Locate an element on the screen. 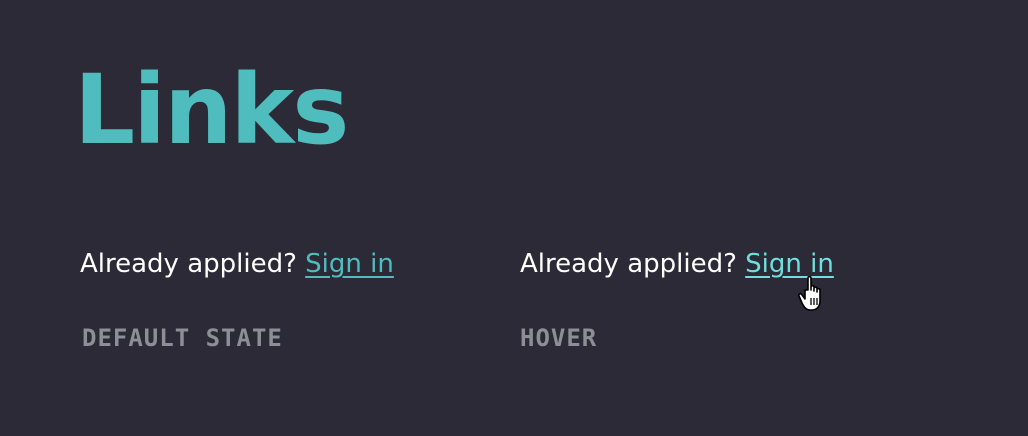 The image size is (1028, 436). hand-pointer-icon is located at coordinates (809, 293).